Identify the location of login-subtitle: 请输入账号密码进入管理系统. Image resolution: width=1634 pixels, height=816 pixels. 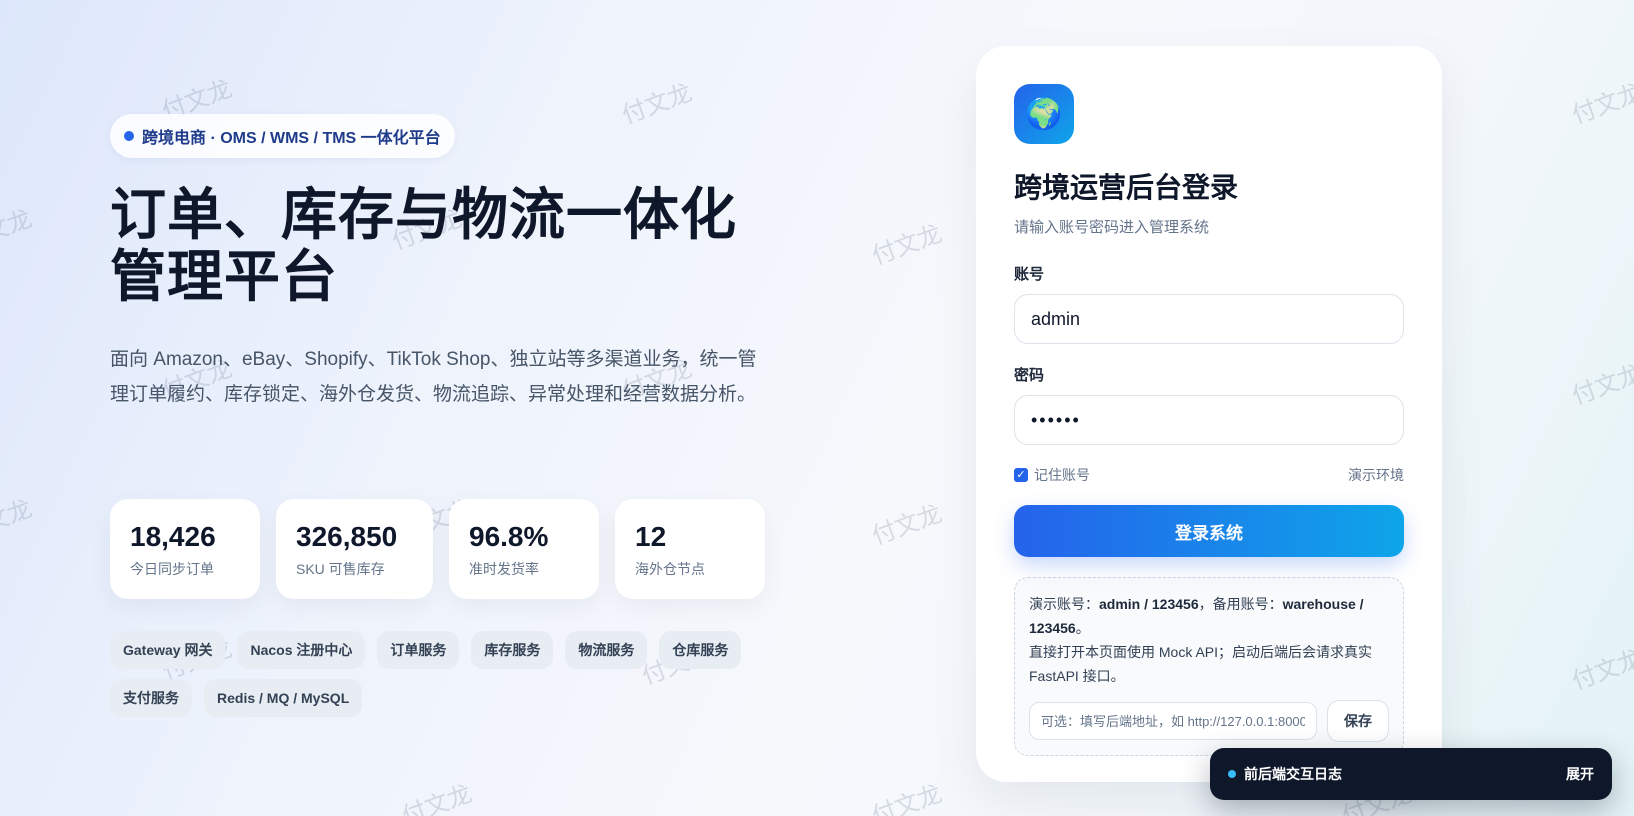
(1112, 227).